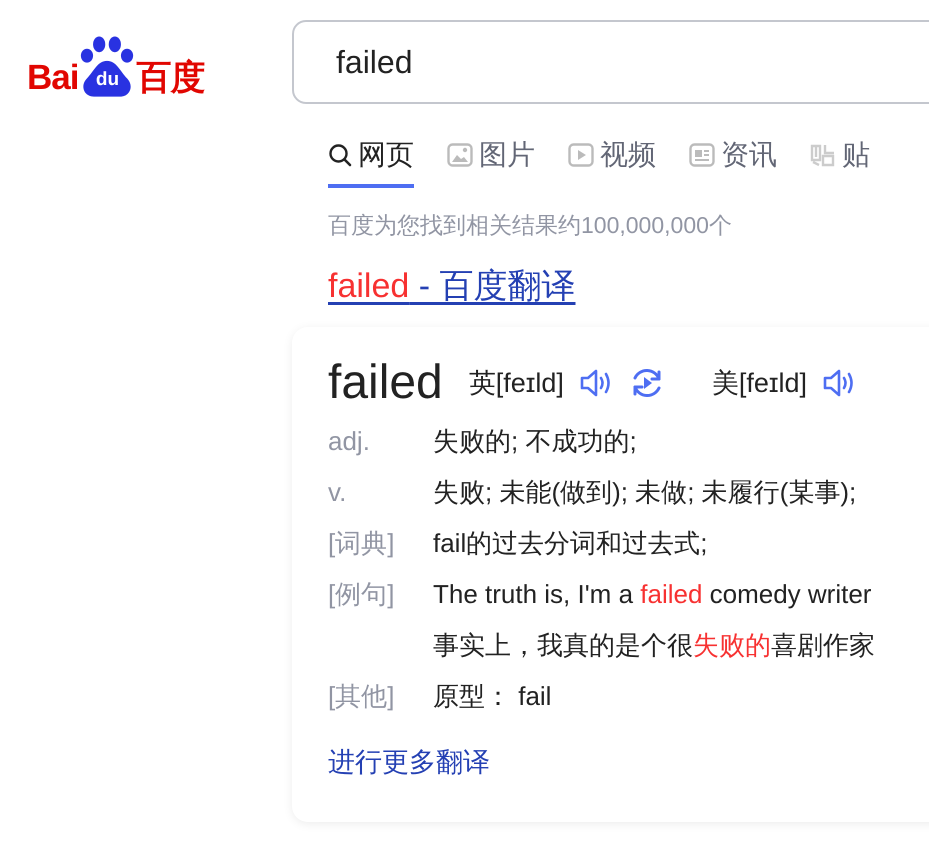  I want to click on part-of-speech-label: [其他], so click(362, 696).